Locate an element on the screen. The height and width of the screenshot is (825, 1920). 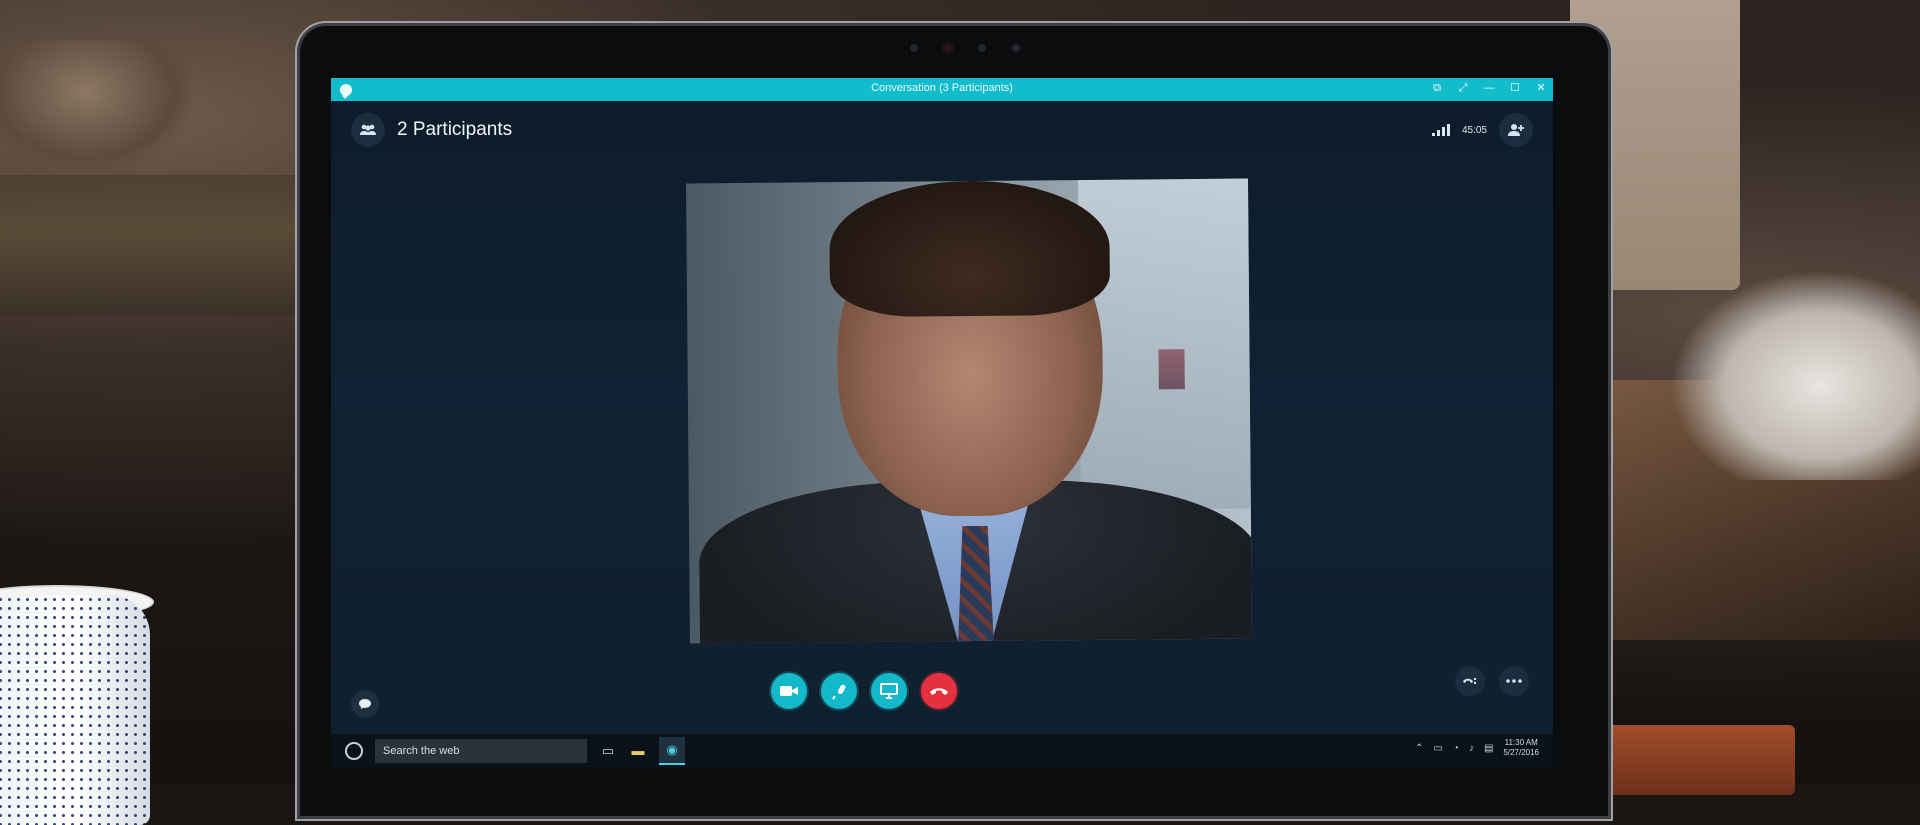
signal-strength-icon is located at coordinates (1440, 130).